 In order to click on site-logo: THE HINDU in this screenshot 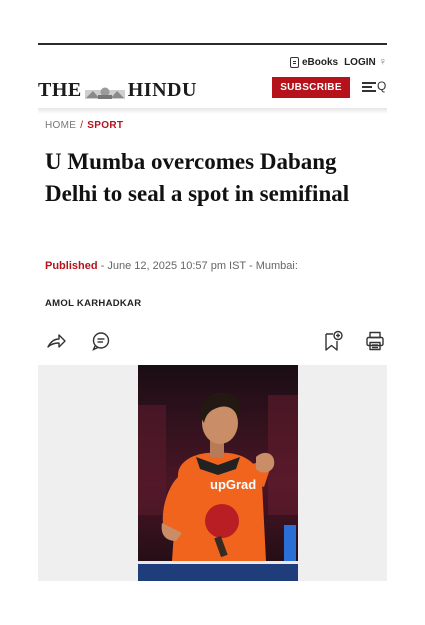, I will do `click(117, 90)`.